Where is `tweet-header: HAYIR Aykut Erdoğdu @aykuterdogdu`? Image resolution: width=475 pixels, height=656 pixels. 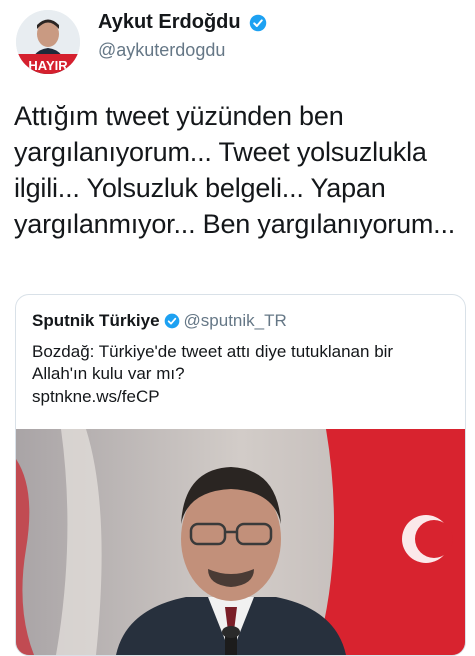 tweet-header: HAYIR Aykut Erdoğdu @aykuterdogdu is located at coordinates (239, 43).